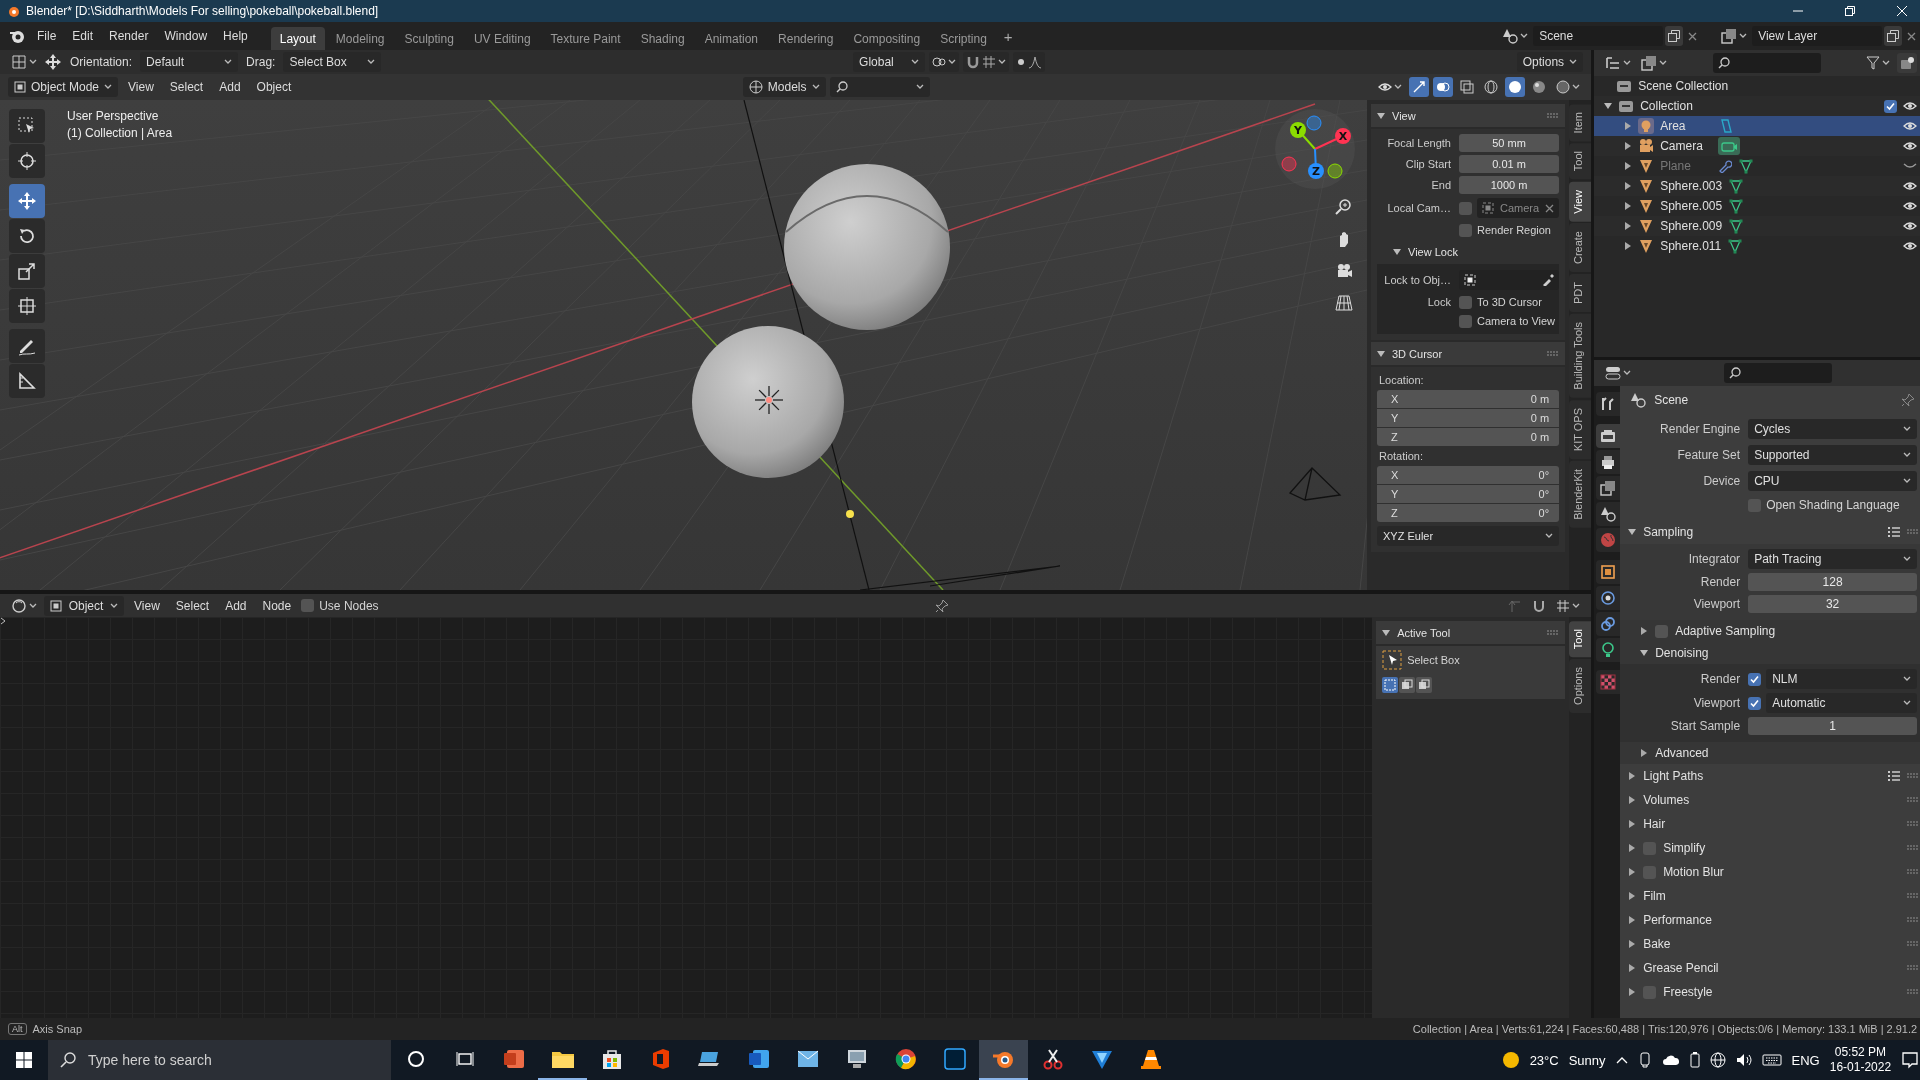 Image resolution: width=1920 pixels, height=1080 pixels. Describe the element at coordinates (1833, 481) in the screenshot. I see `dropdown: CPU` at that location.